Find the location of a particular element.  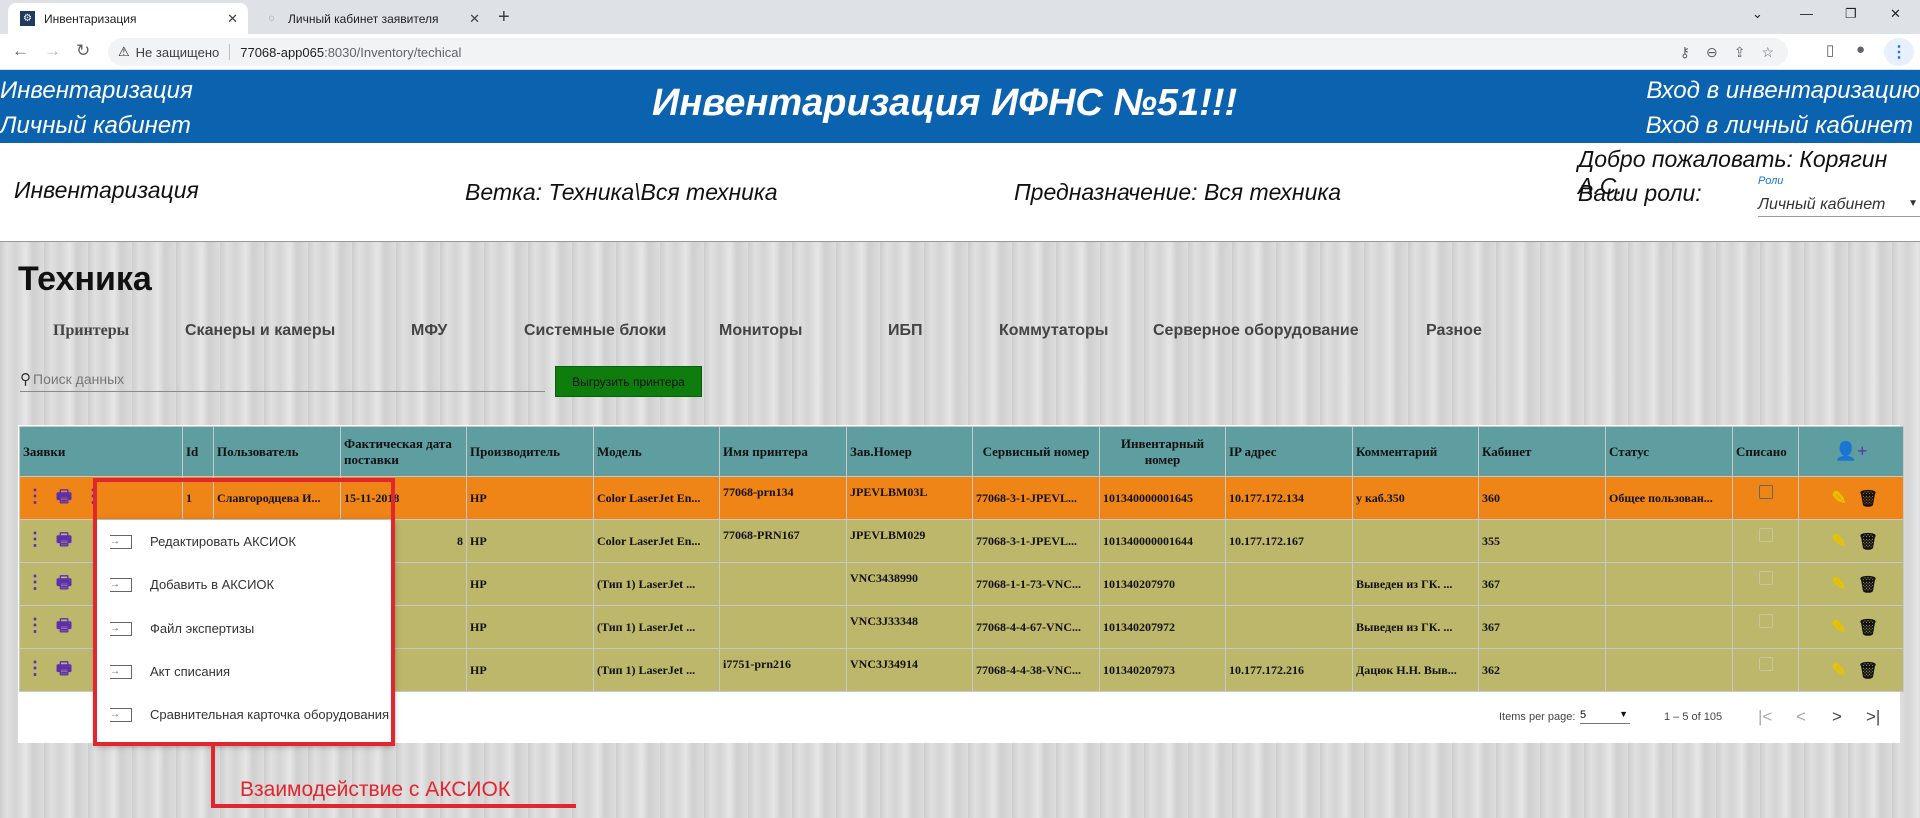

annotation-frame is located at coordinates (244, 612).